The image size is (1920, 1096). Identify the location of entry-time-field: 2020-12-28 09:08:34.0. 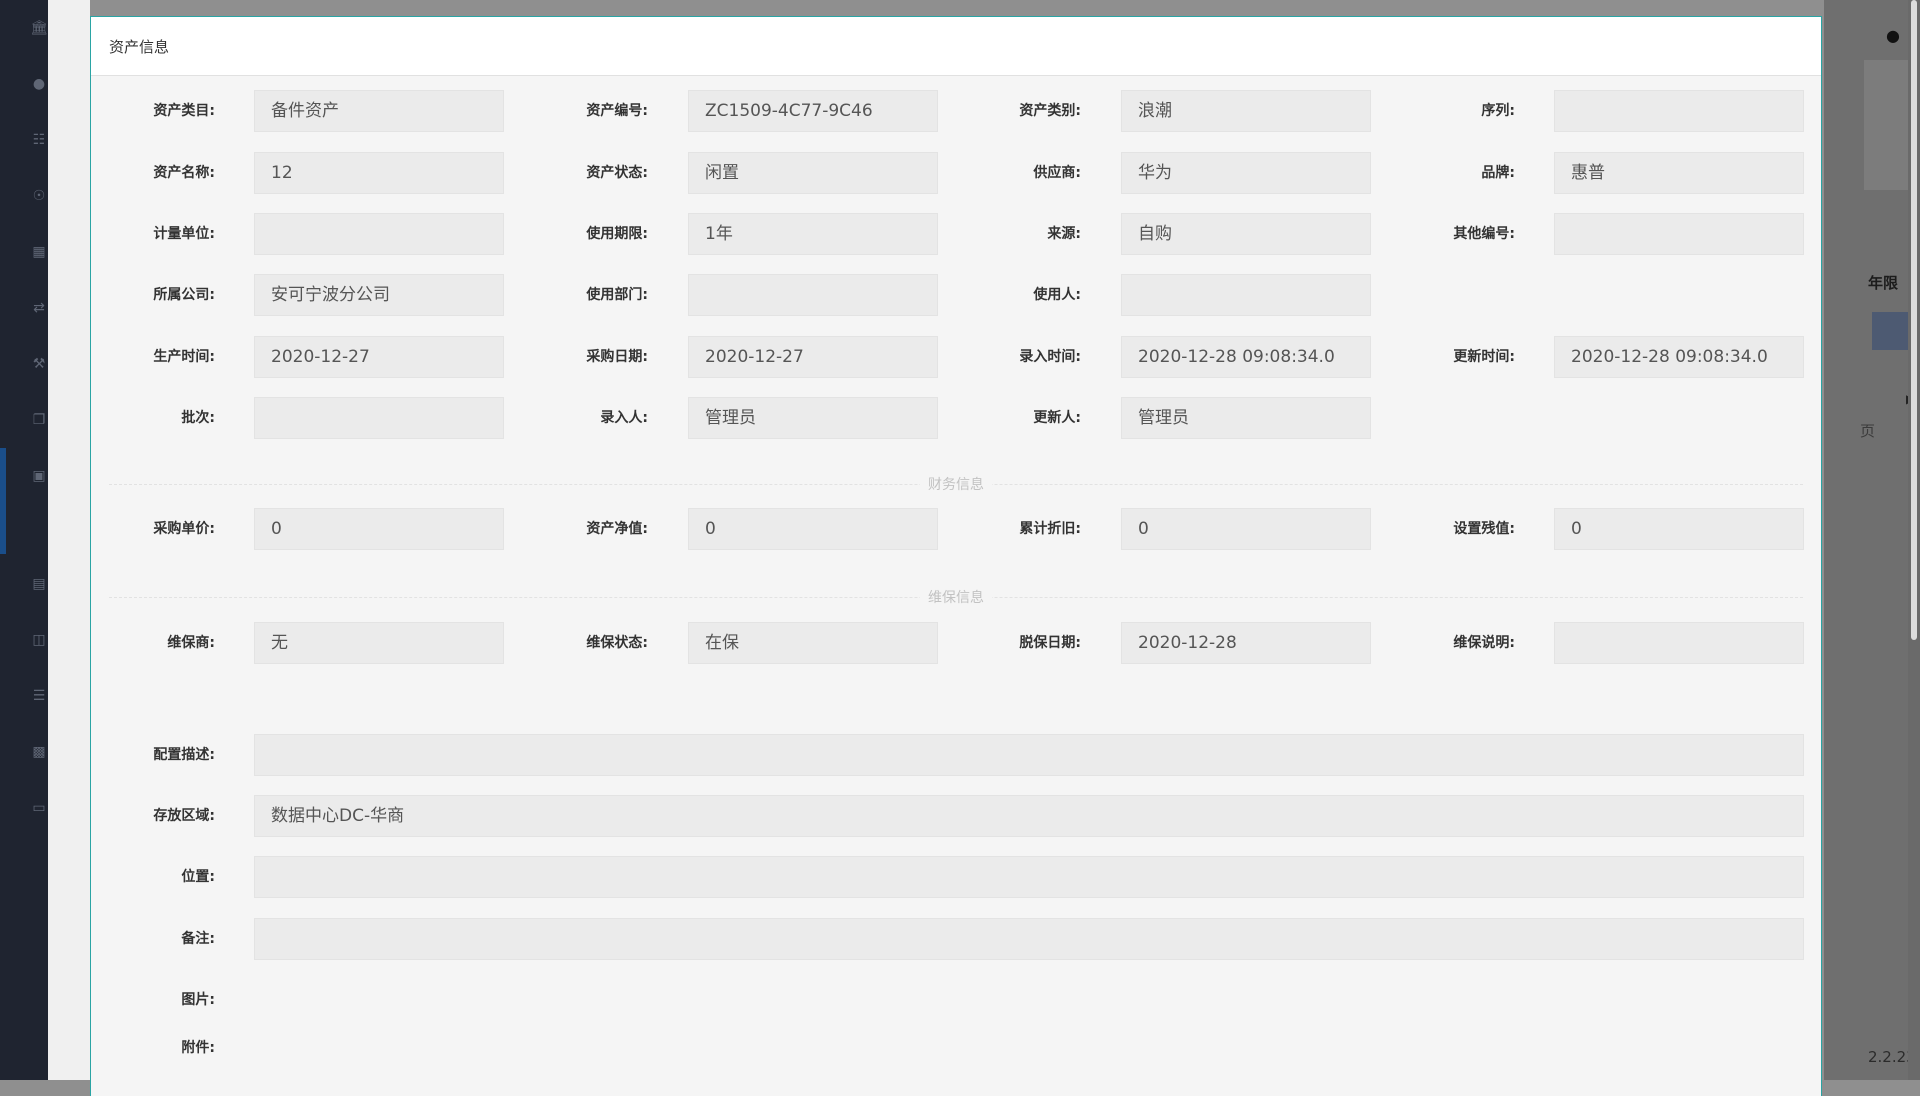
(1246, 357).